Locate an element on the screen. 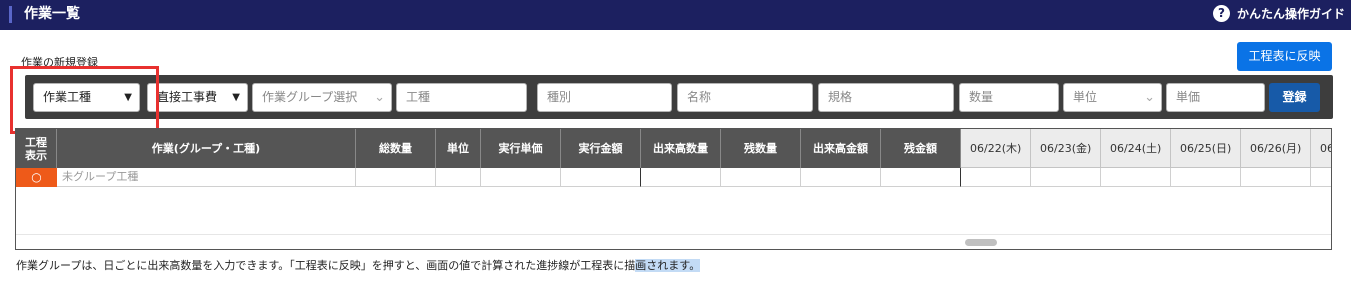  help-note-selected-text: 画されます。 is located at coordinates (668, 265).